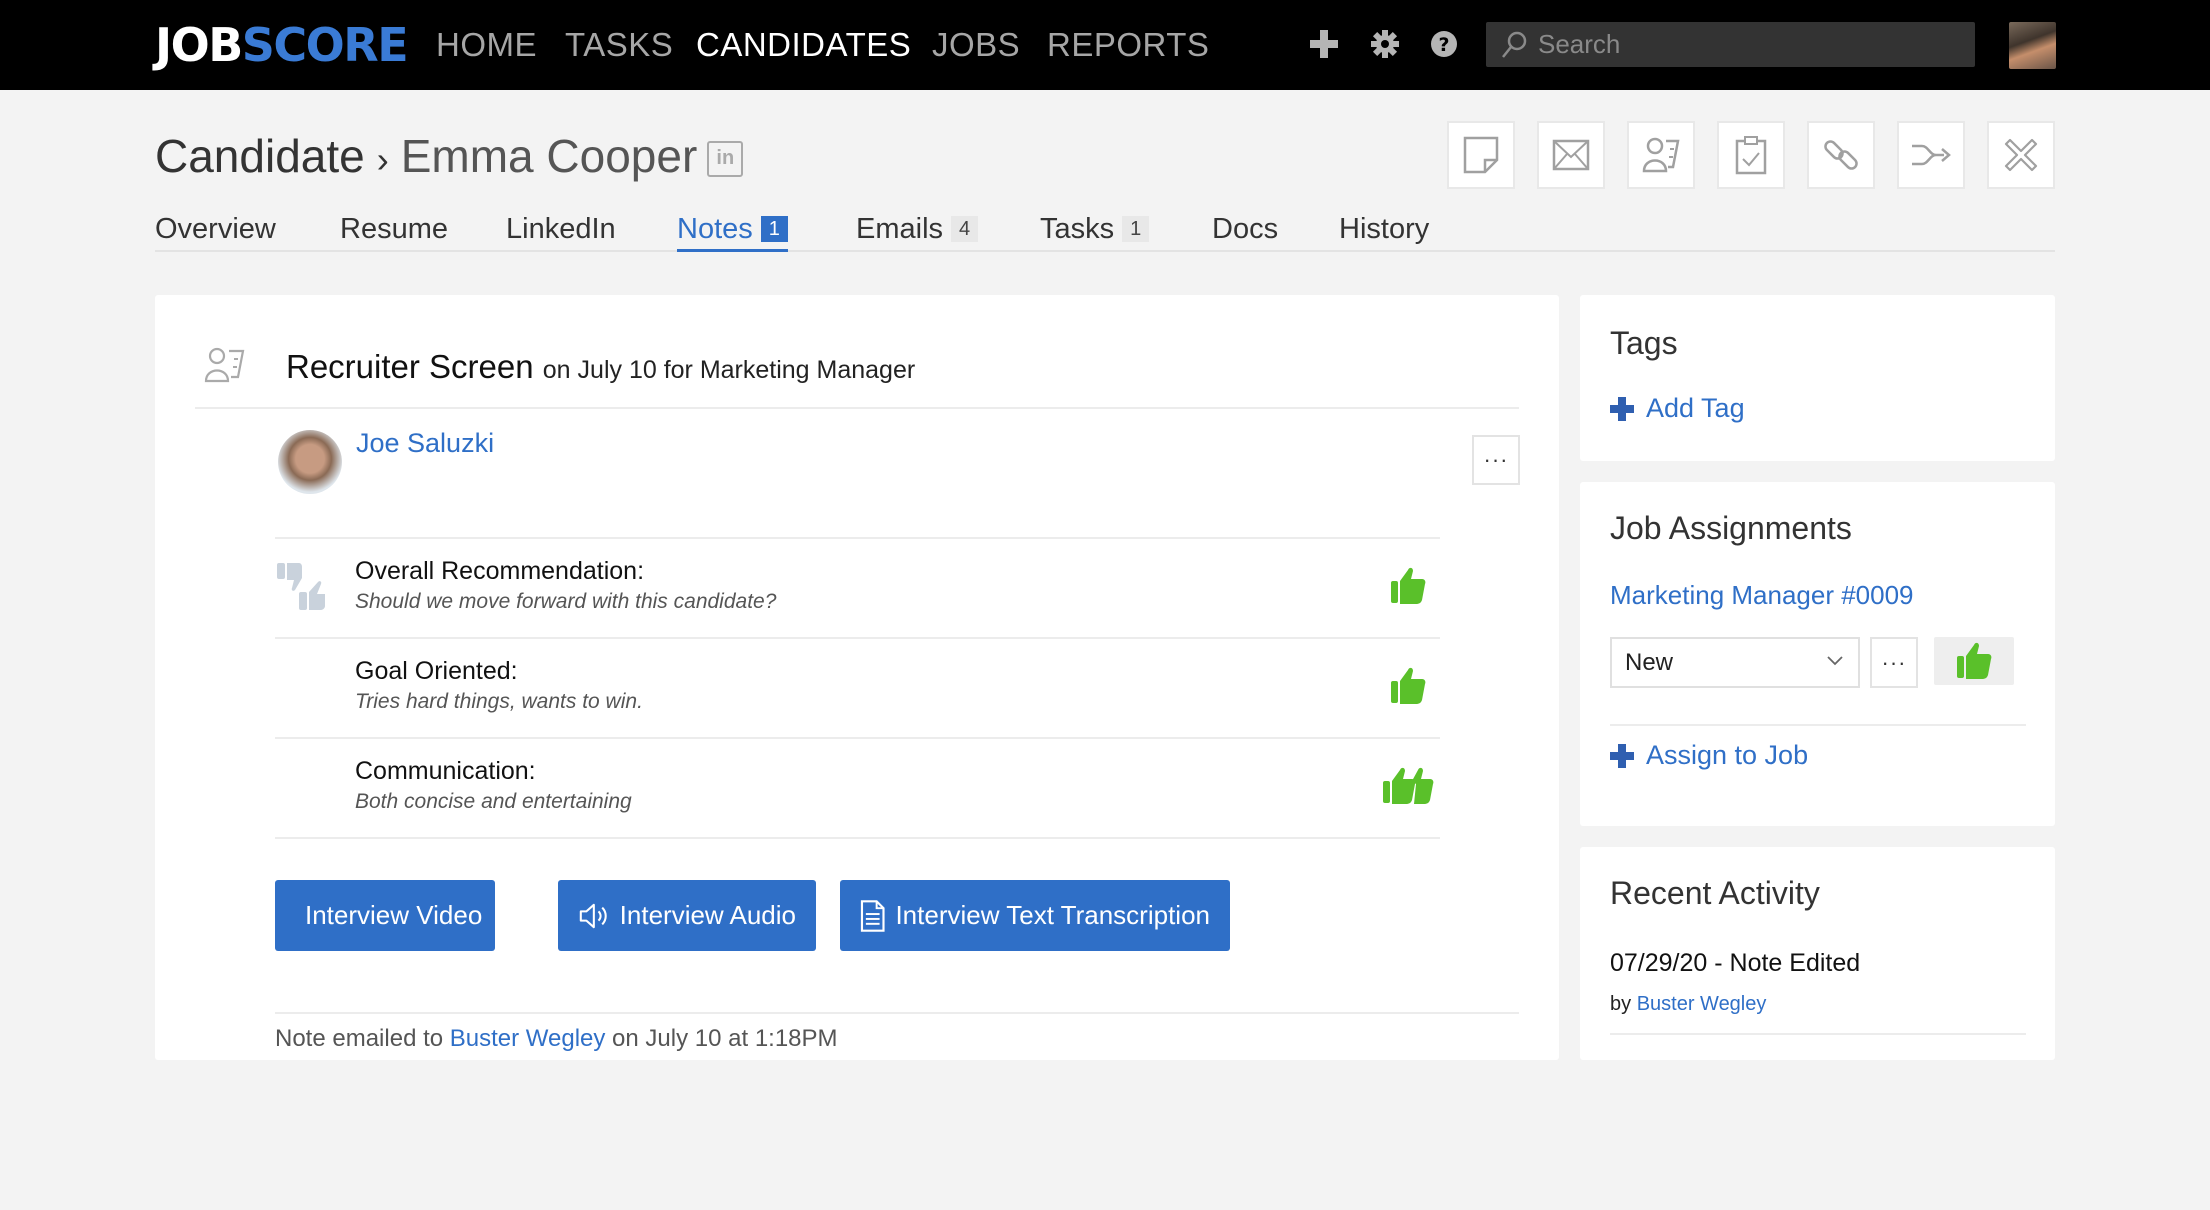 This screenshot has width=2210, height=1210. I want to click on add-task-button, so click(1751, 155).